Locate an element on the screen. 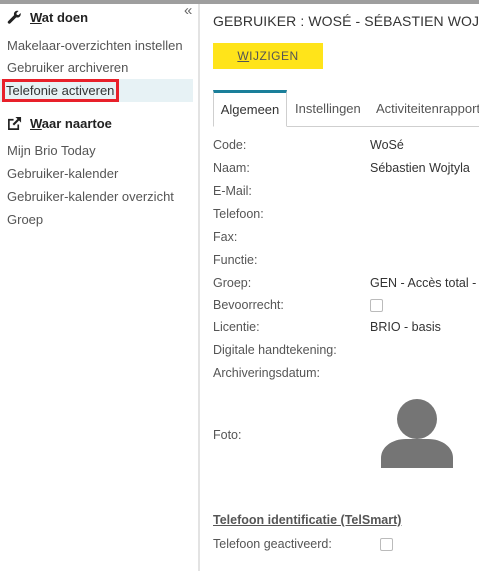  label-foto: Foto: is located at coordinates (227, 435).